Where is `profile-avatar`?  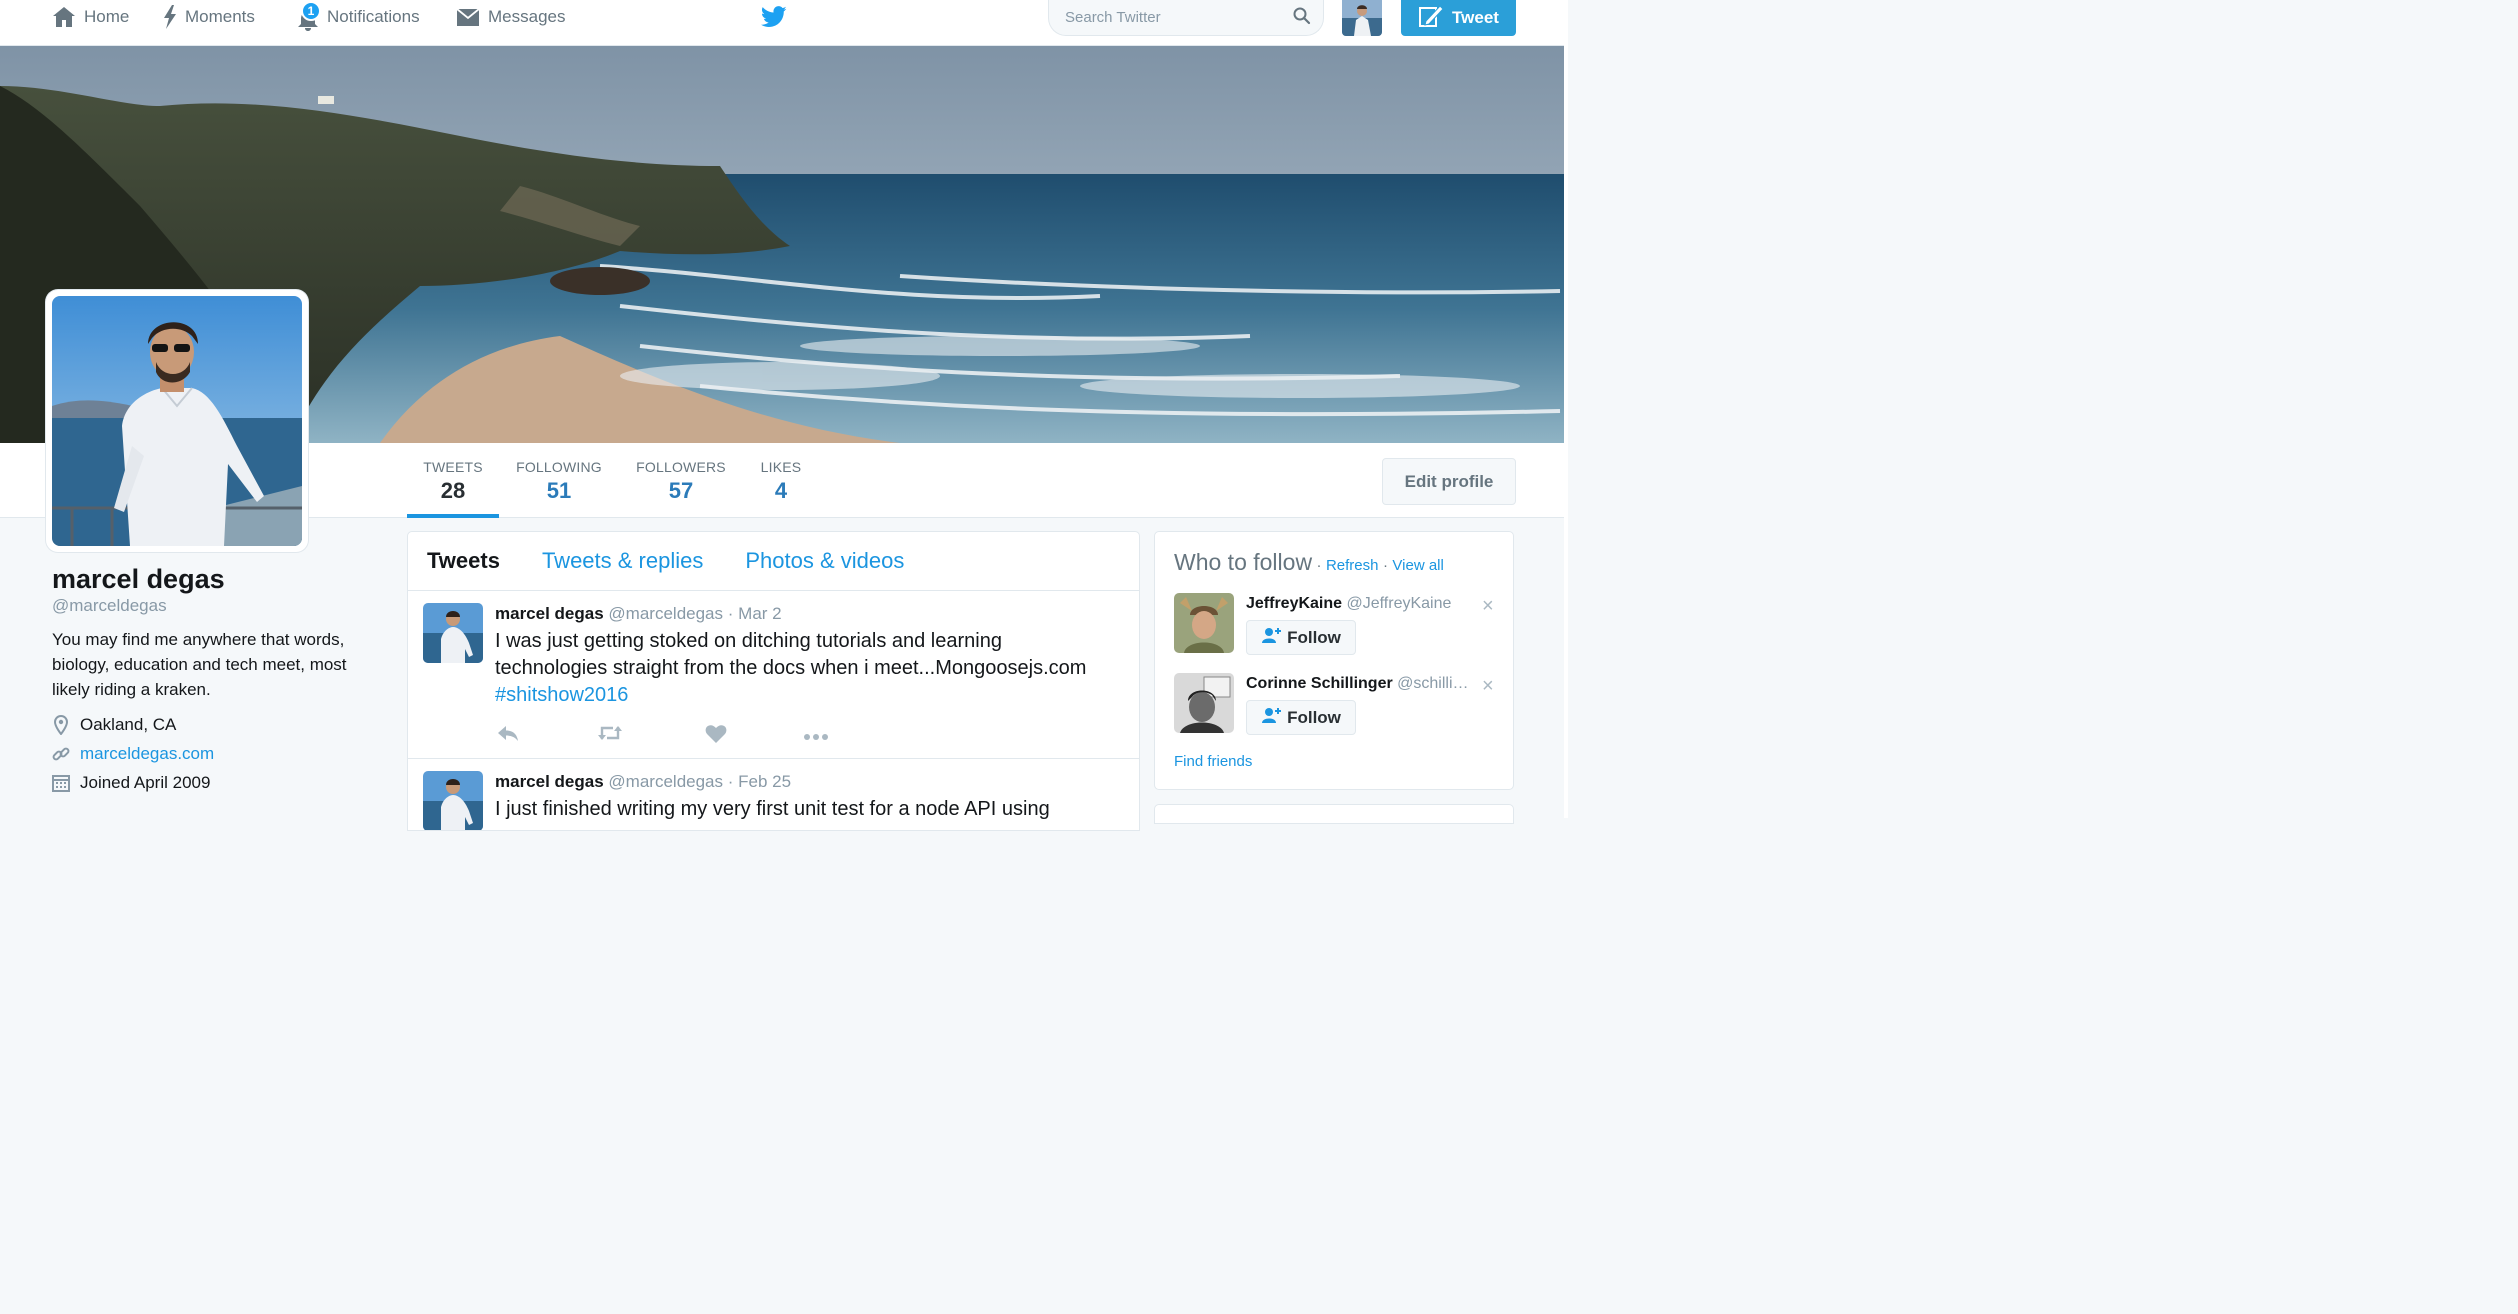
profile-avatar is located at coordinates (177, 421).